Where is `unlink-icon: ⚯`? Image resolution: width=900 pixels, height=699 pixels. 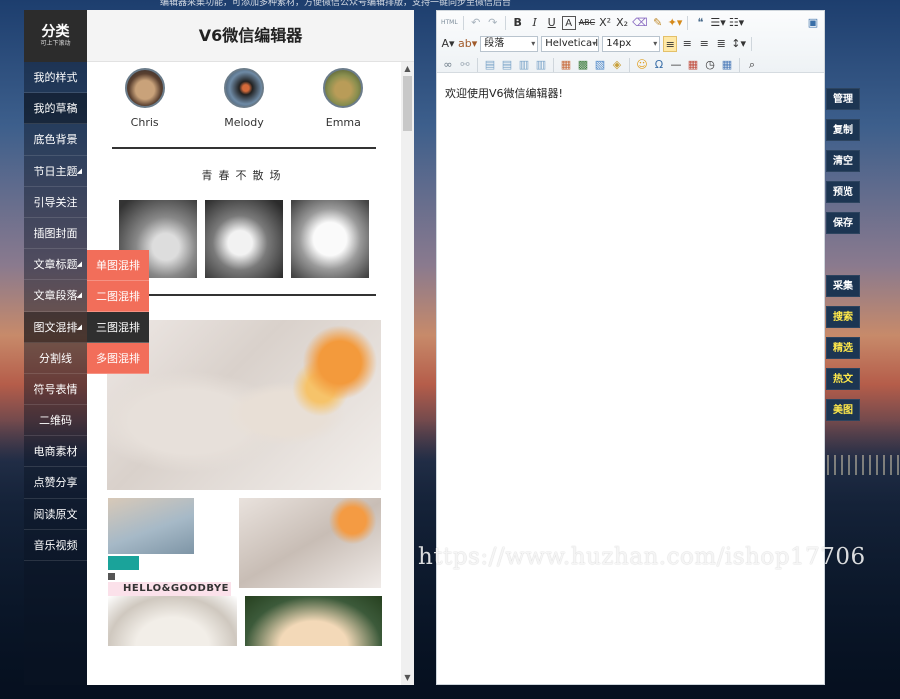 unlink-icon: ⚯ is located at coordinates (465, 65).